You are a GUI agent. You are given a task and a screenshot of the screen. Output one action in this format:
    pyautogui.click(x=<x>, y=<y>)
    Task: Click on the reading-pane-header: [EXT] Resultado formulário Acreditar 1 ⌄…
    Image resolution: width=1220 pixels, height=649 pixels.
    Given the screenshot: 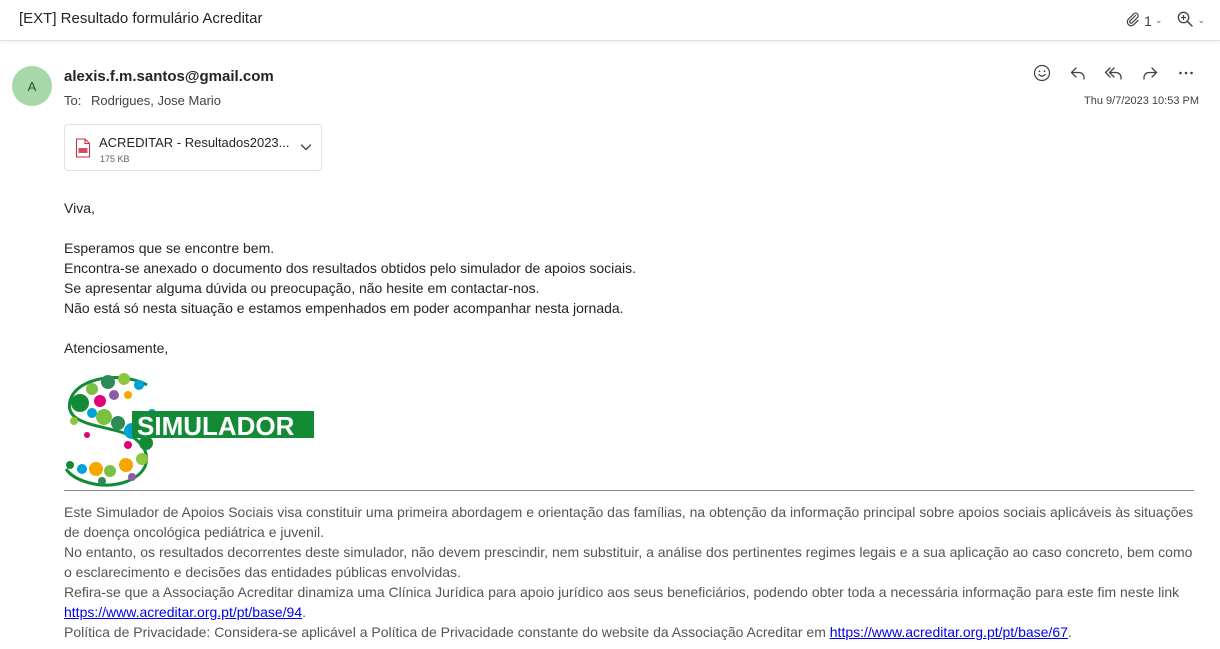 What is the action you would take?
    pyautogui.click(x=610, y=20)
    